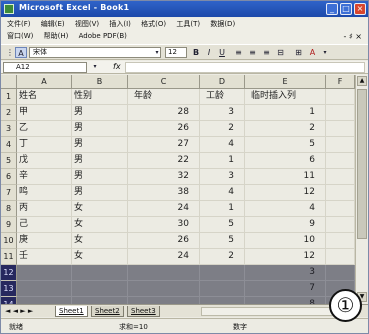  What do you see at coordinates (238, 52) in the screenshot?
I see `align-left-icon: ≡` at bounding box center [238, 52].